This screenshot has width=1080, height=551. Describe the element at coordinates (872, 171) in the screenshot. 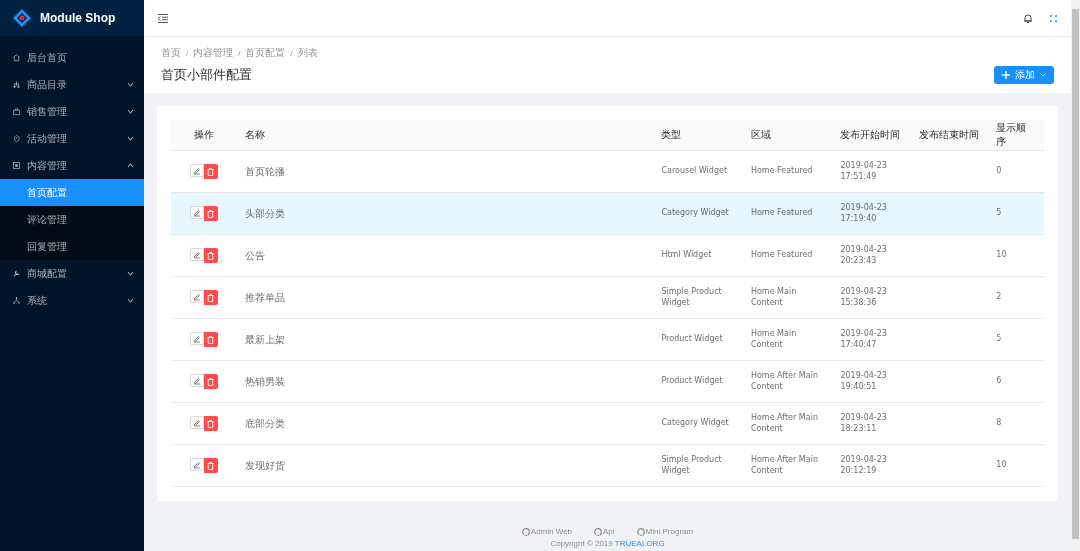

I see `start-time-cell: 2019-04-23 17:51:49` at that location.